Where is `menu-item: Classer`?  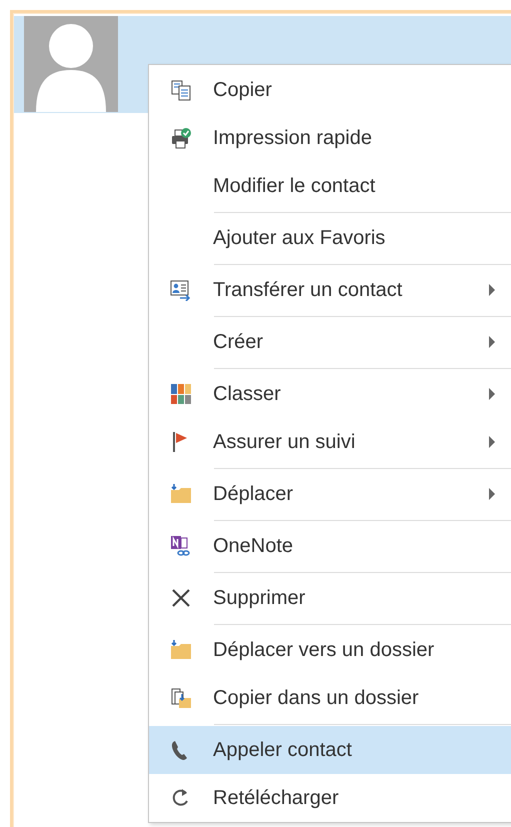 menu-item: Classer is located at coordinates (330, 394).